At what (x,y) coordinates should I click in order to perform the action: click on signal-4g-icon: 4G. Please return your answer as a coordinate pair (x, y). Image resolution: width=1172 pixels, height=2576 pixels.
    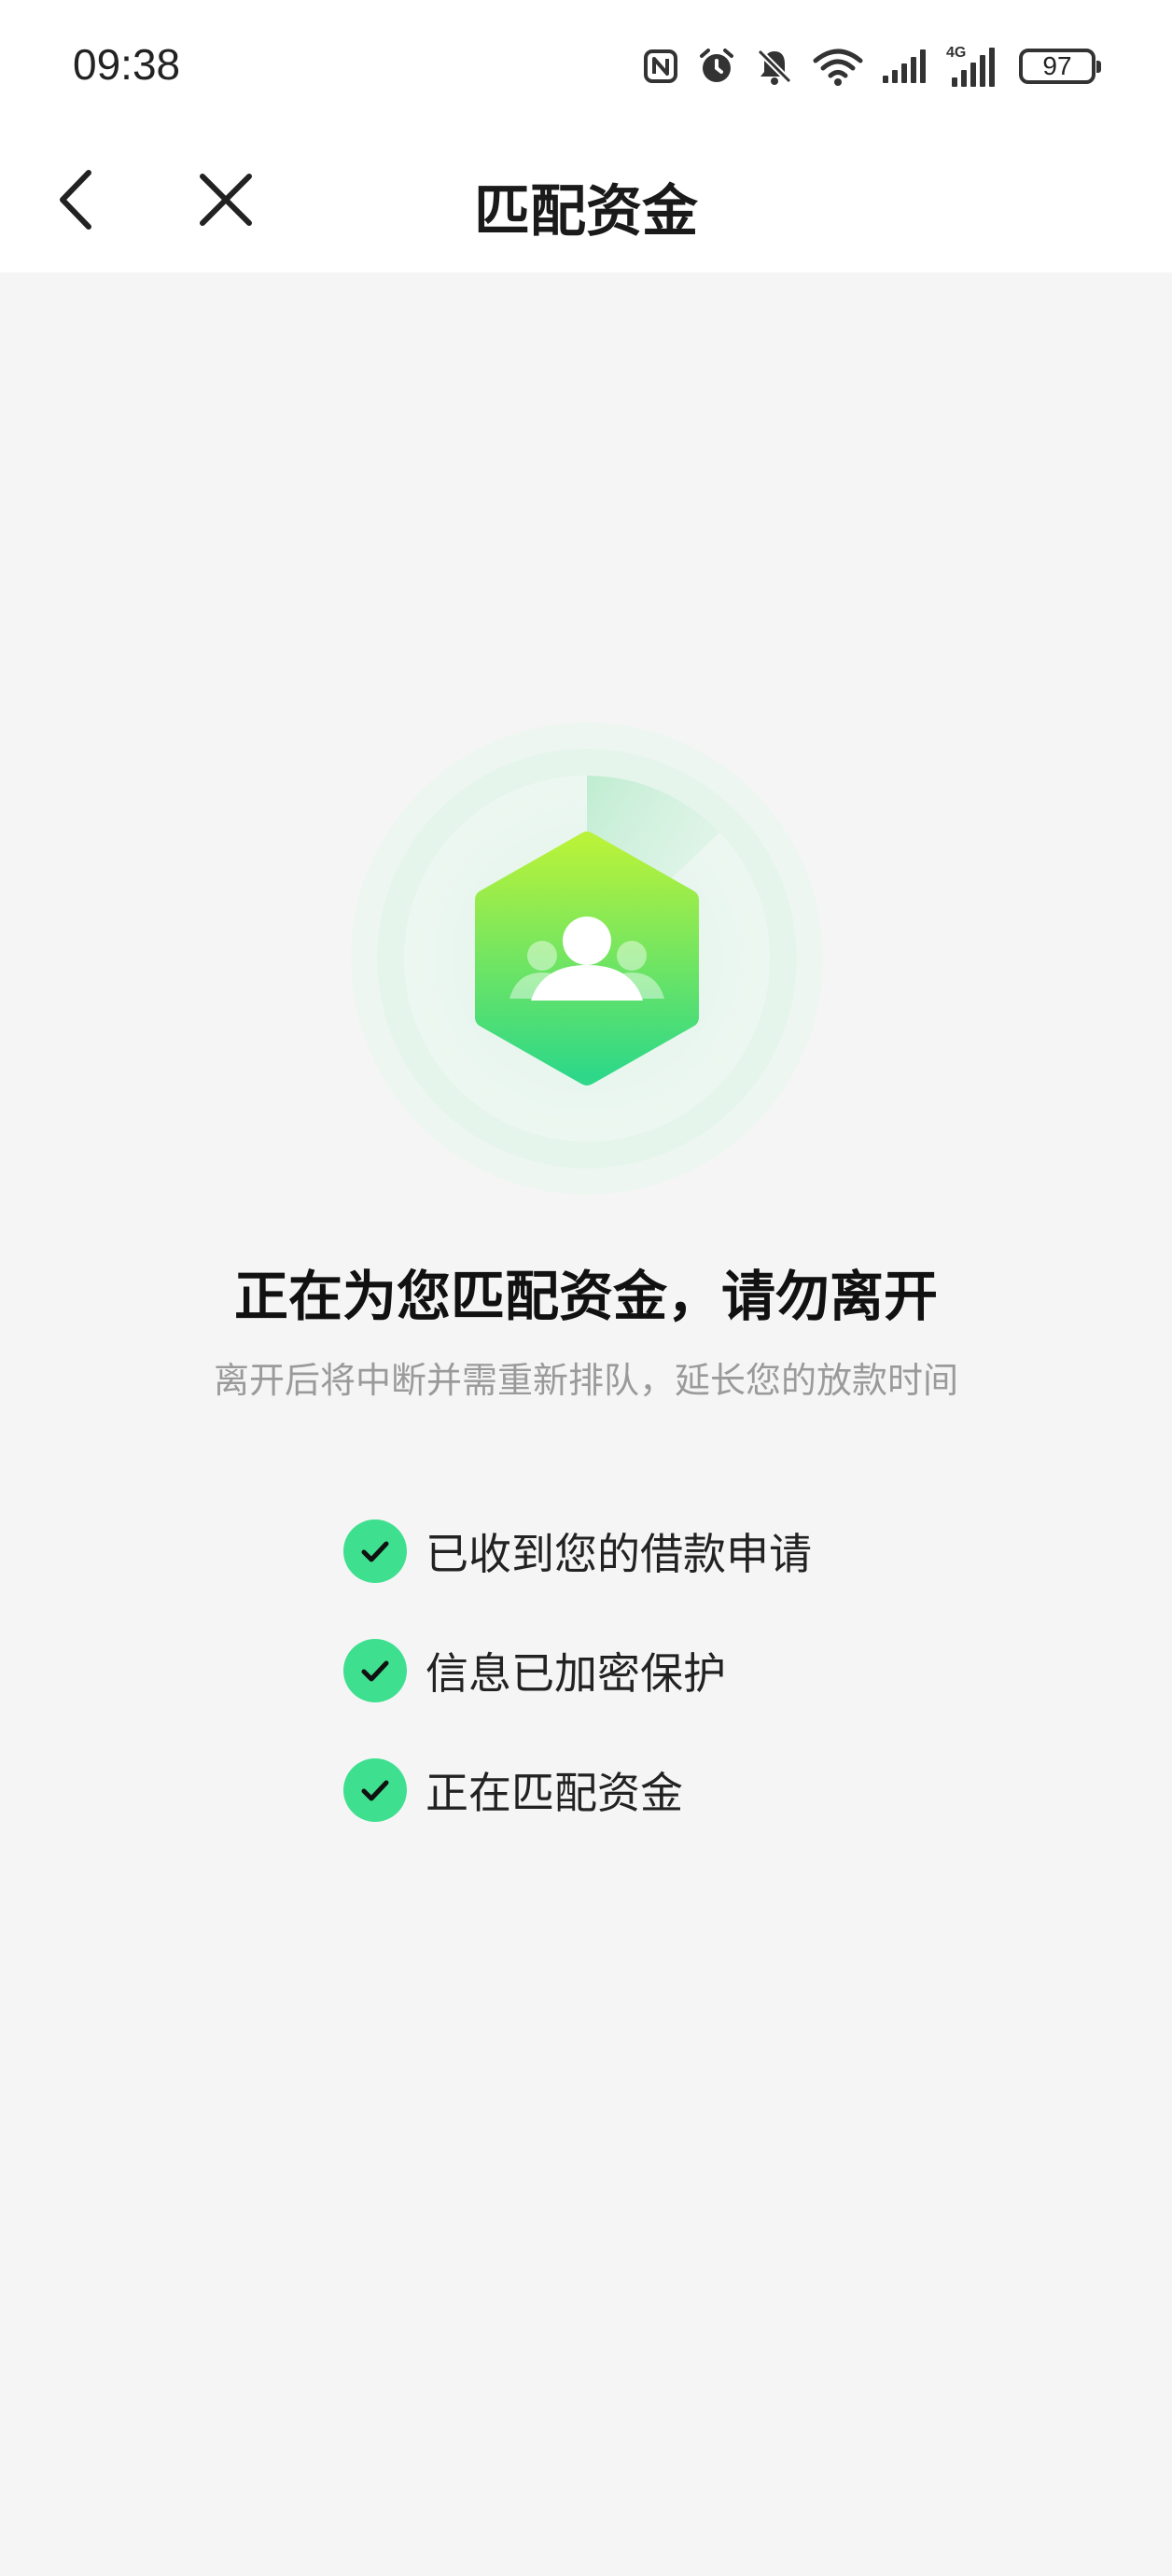
    Looking at the image, I should click on (974, 66).